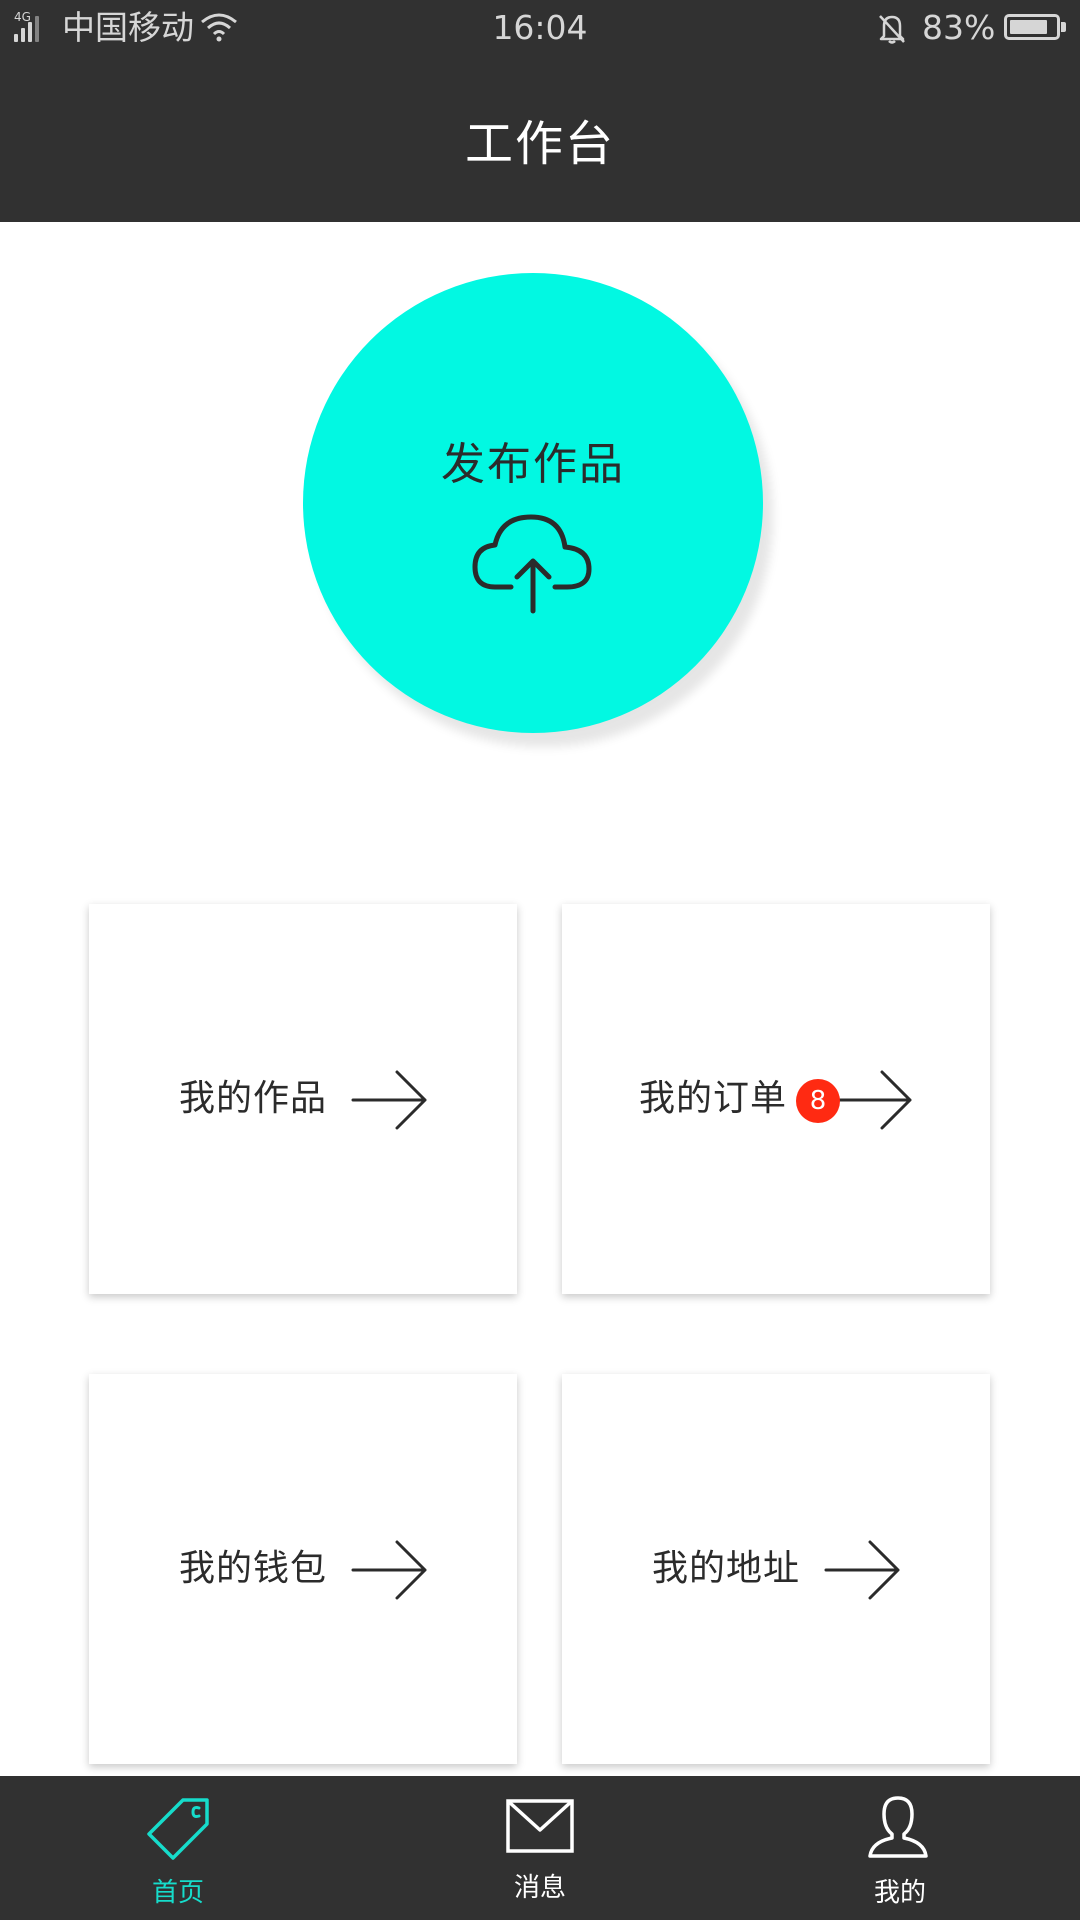 This screenshot has width=1080, height=1920. I want to click on clock: 16:04, so click(540, 27).